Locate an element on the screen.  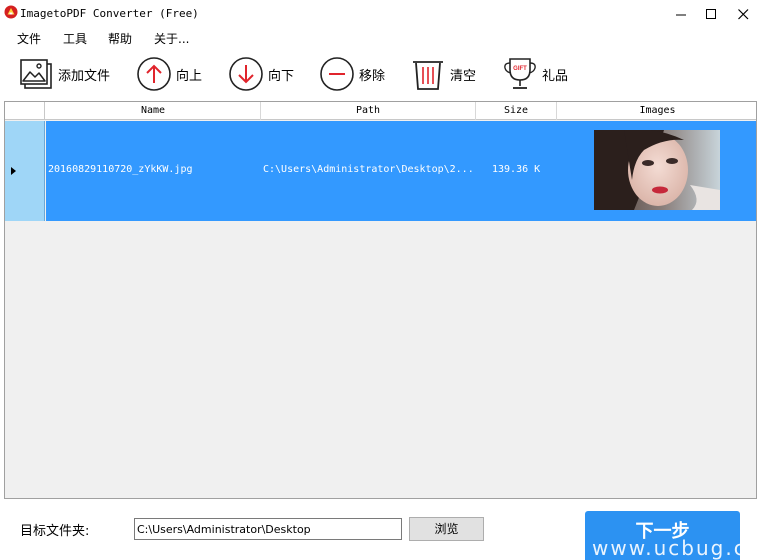
maximize-icon is located at coordinates (710, 13).